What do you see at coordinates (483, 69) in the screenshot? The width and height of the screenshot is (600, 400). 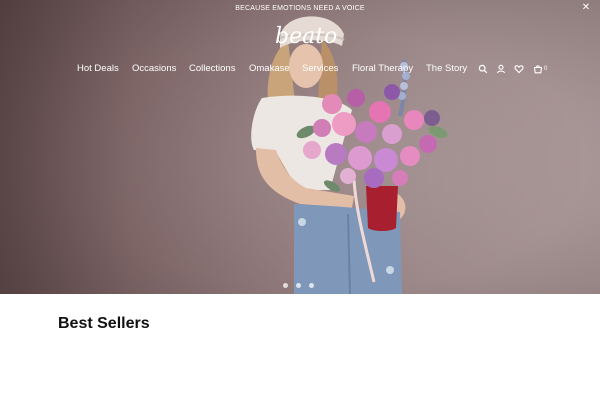 I see `search-icon` at bounding box center [483, 69].